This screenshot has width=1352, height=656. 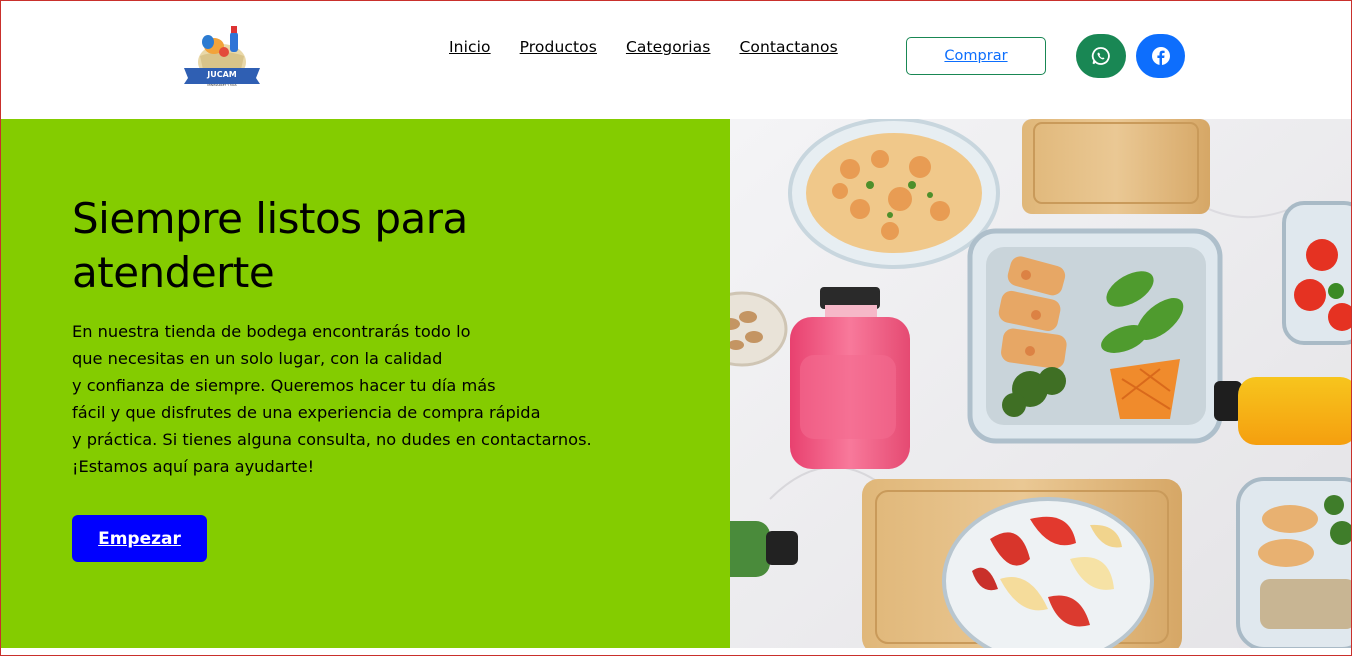 What do you see at coordinates (372, 246) in the screenshot?
I see `hero-title: Siempre listos para atenderte` at bounding box center [372, 246].